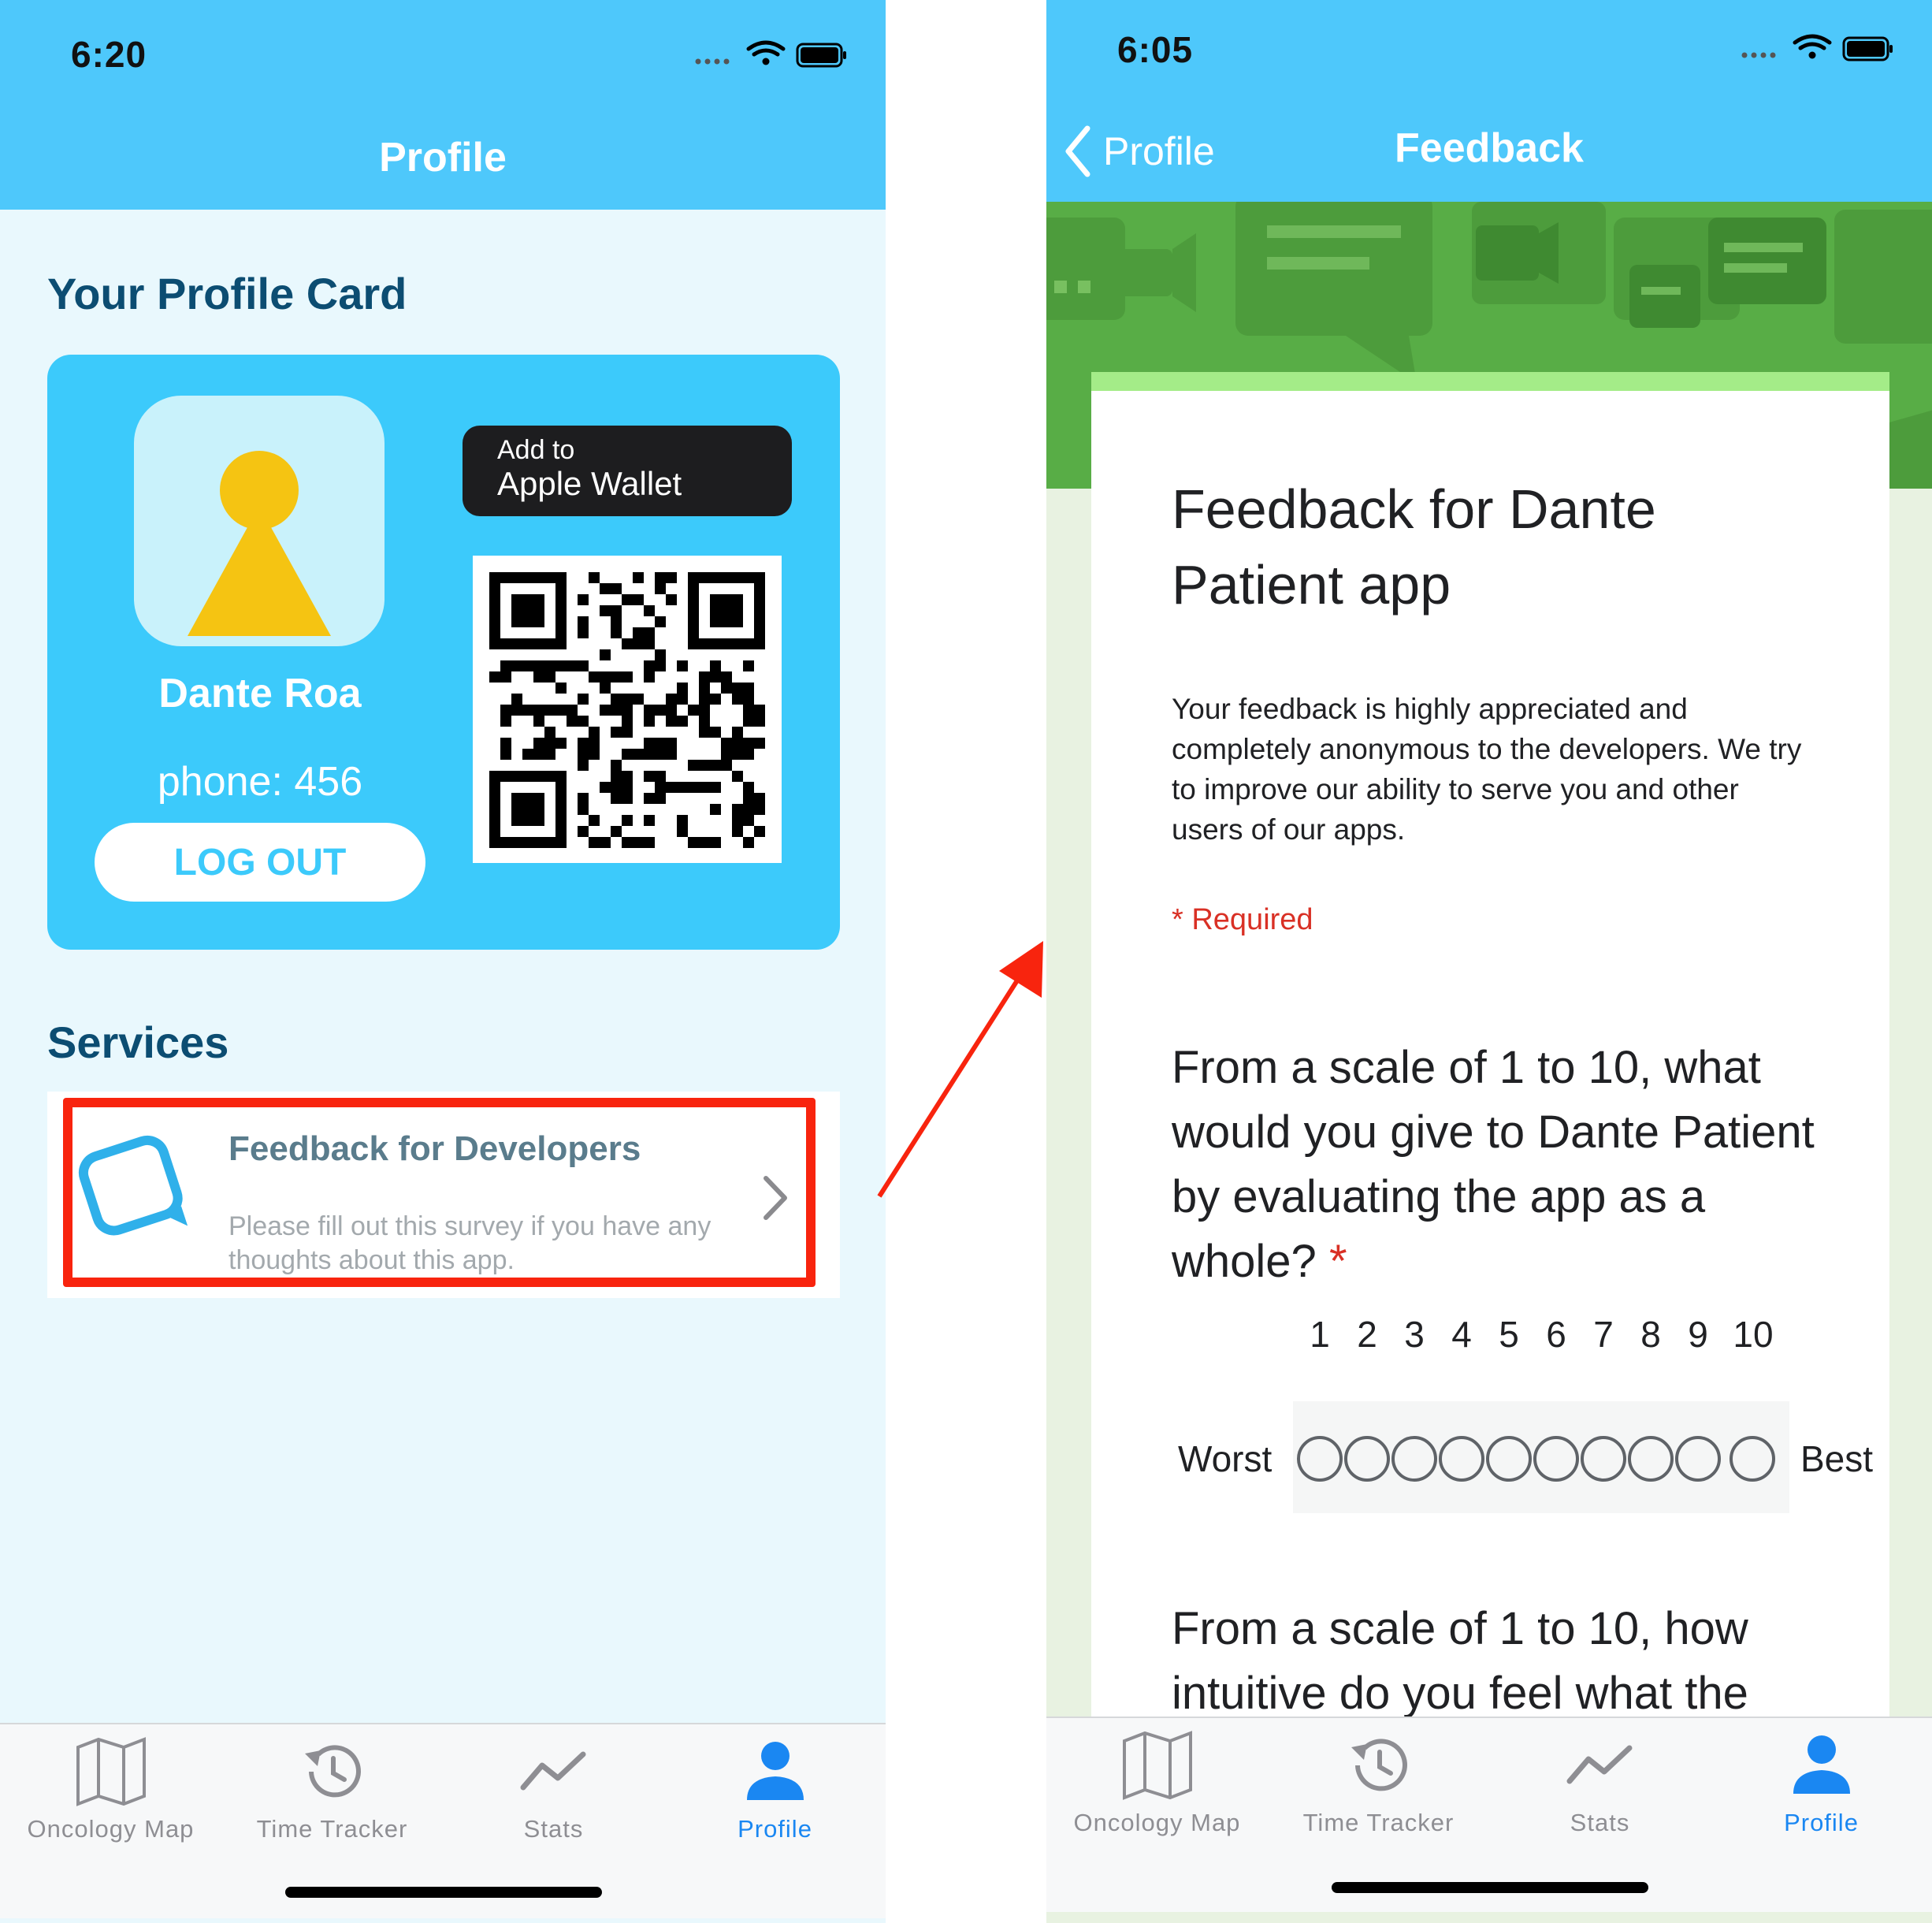 The width and height of the screenshot is (1932, 1923). I want to click on scale-number: 9, so click(1698, 1334).